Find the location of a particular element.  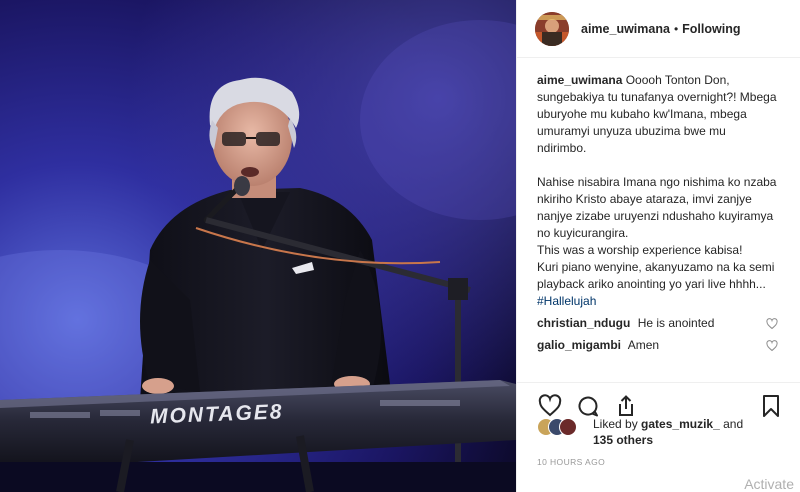

likes-conjunction: and is located at coordinates (733, 424).